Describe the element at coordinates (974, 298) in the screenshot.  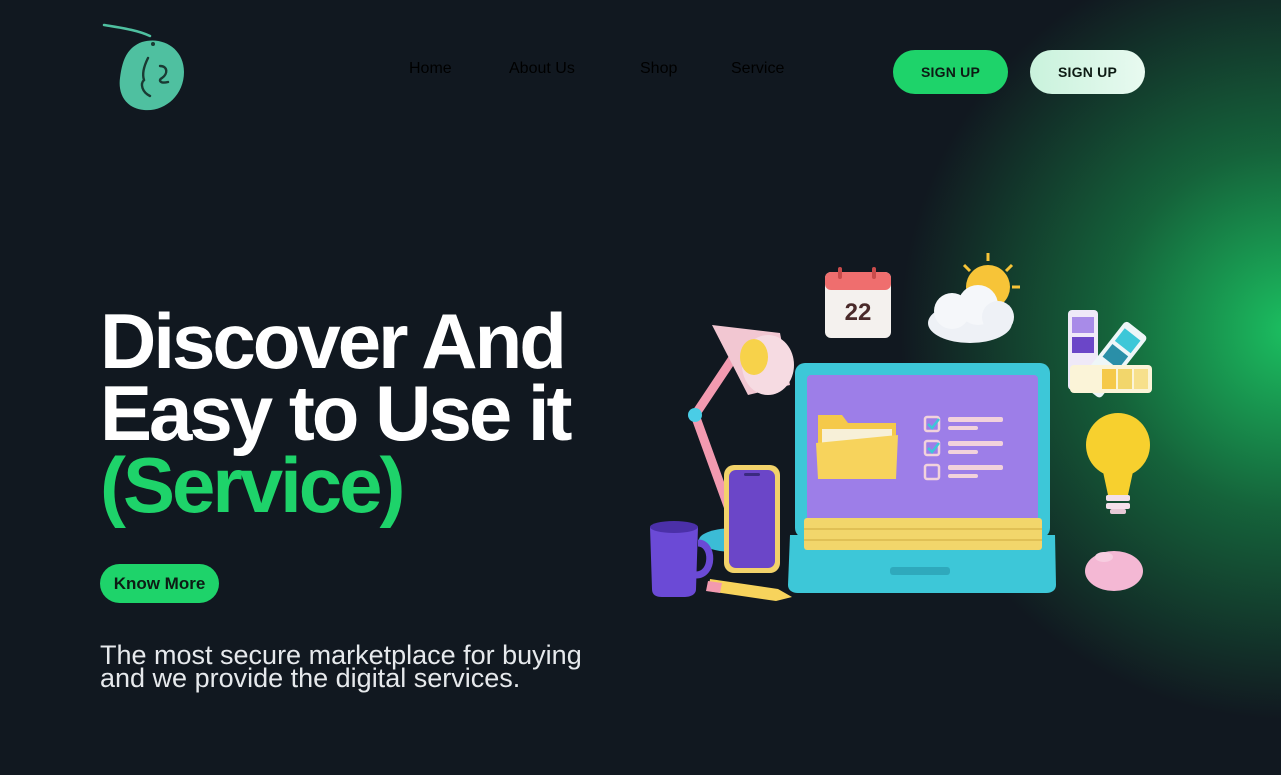
I see `sun-cloud-icon` at that location.